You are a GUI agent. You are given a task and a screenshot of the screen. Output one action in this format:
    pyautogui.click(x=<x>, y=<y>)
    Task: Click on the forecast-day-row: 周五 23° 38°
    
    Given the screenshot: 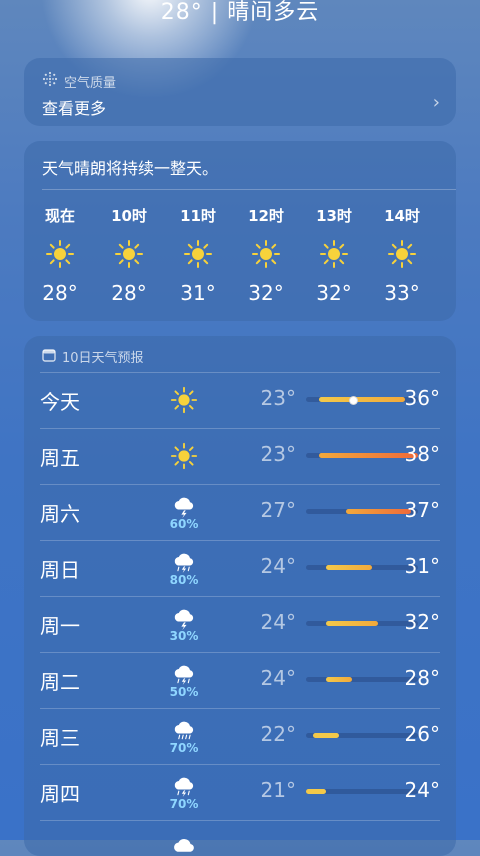 What is the action you would take?
    pyautogui.click(x=240, y=456)
    